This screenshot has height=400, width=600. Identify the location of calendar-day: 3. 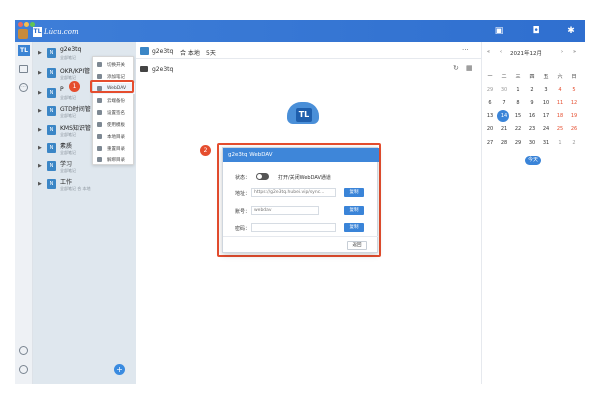
(546, 90).